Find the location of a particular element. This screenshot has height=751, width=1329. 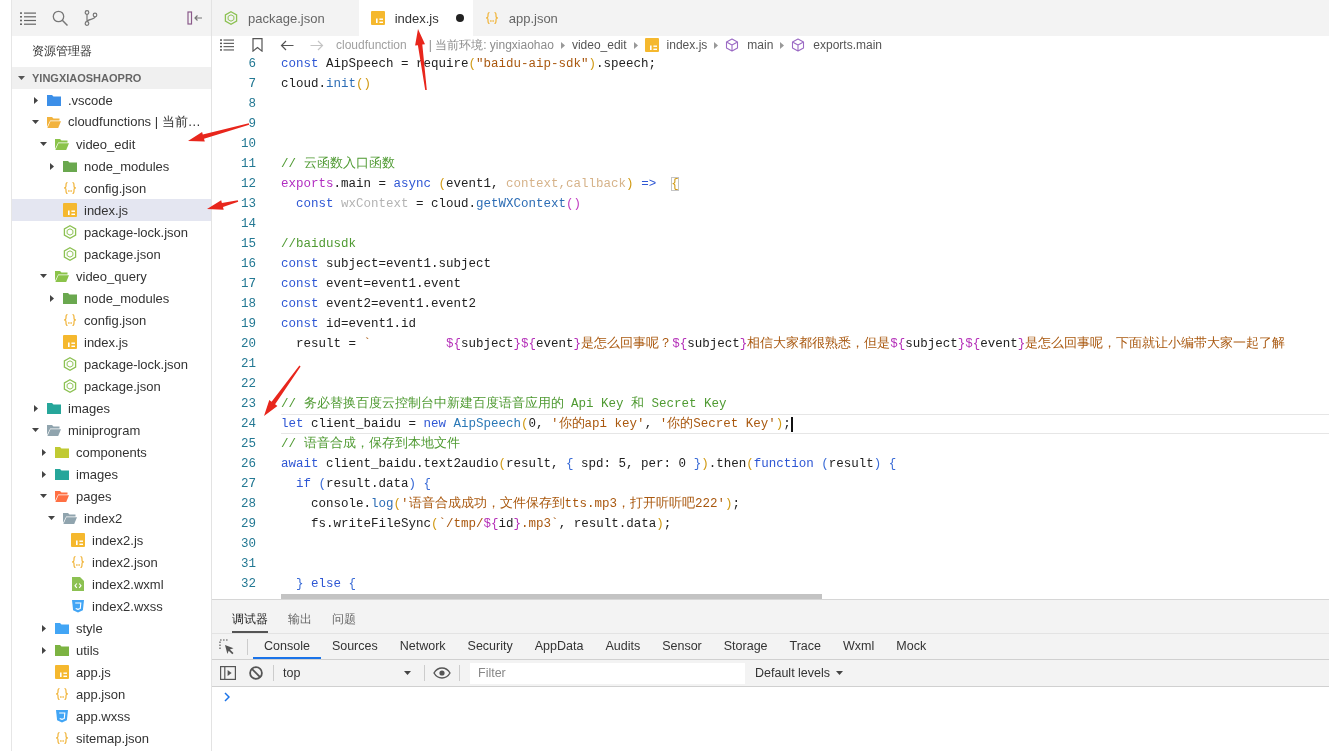

panel-tab: 输出 is located at coordinates (300, 620).